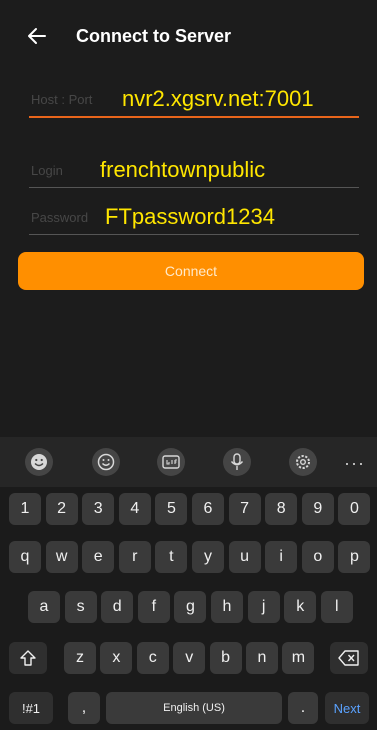 This screenshot has width=377, height=730. I want to click on number-key: 5, so click(171, 509).